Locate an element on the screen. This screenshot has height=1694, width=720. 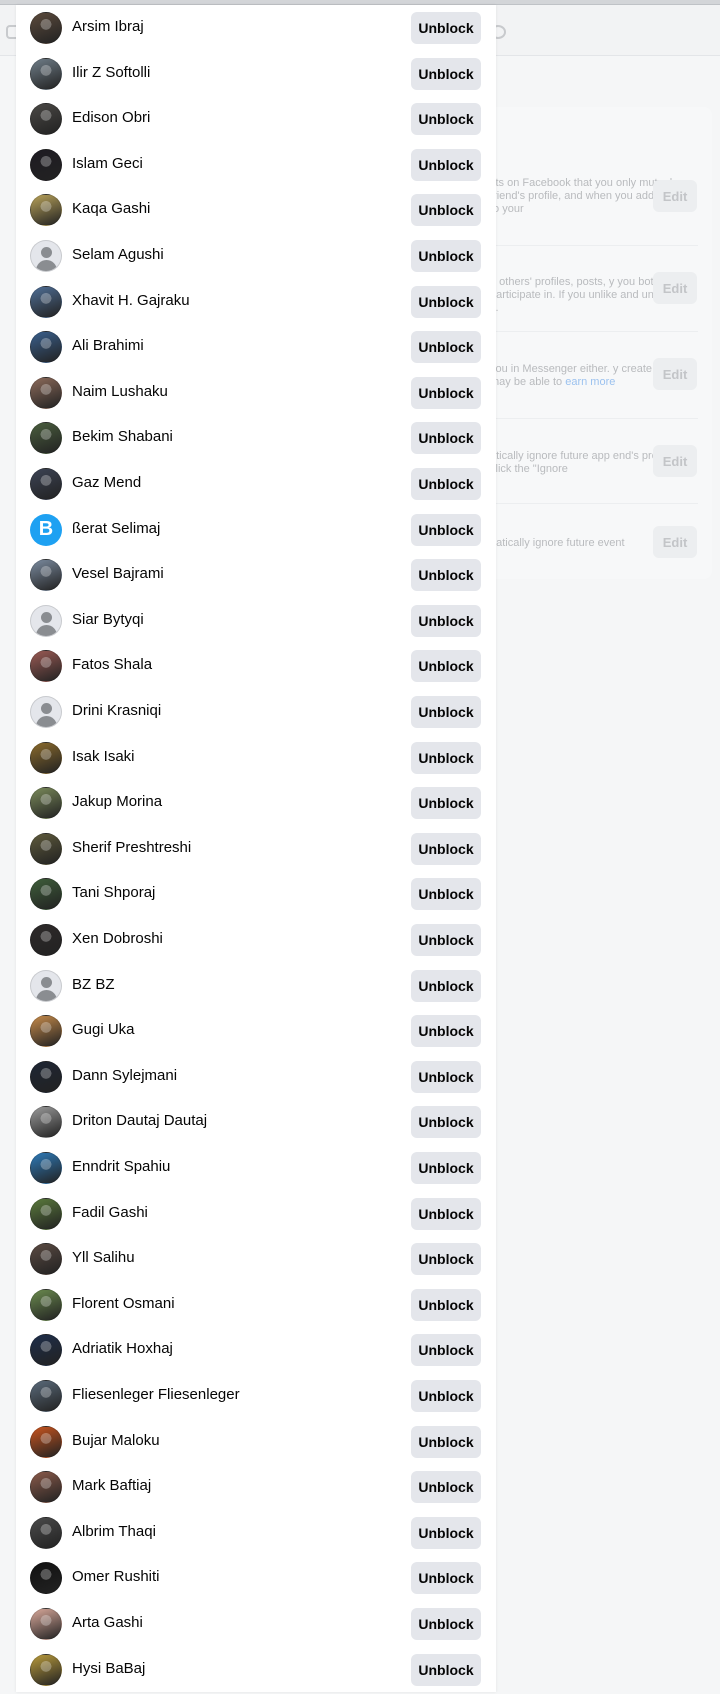
blocked-user-name: Islam Geci is located at coordinates (107, 163).